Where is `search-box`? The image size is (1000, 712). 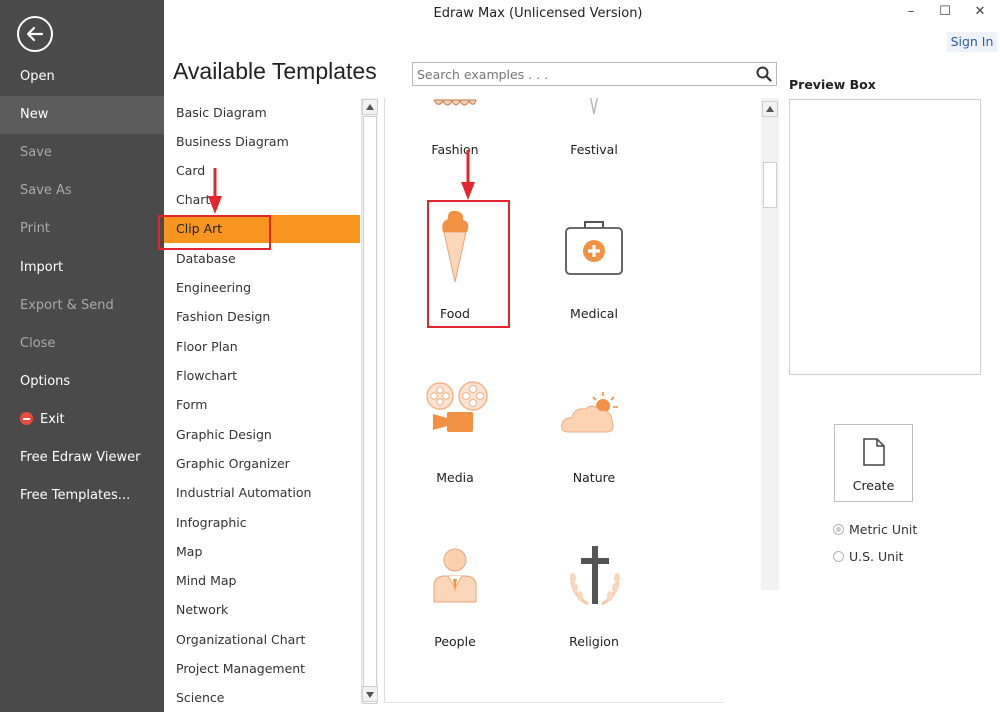 search-box is located at coordinates (594, 74).